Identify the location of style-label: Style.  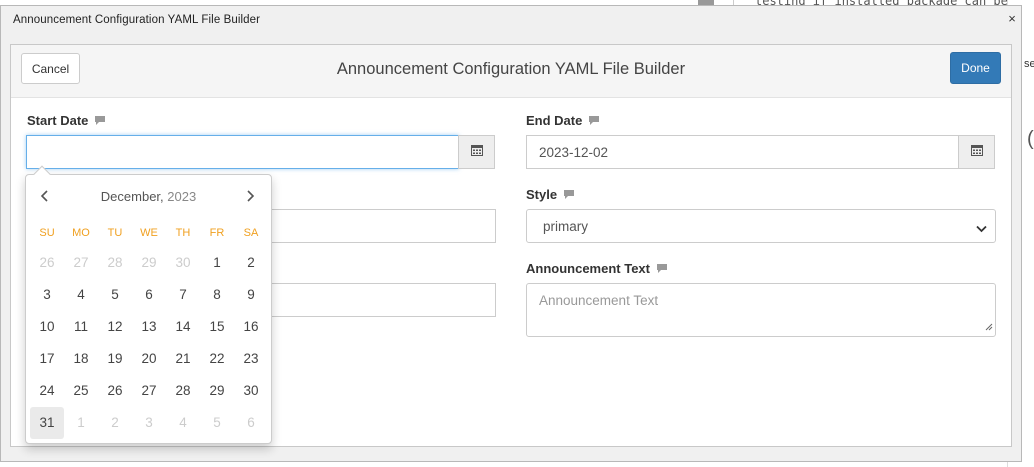
(550, 194).